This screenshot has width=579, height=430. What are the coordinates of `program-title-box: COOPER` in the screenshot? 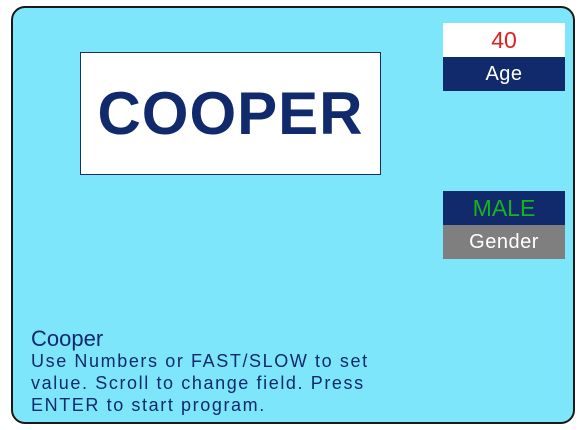 It's located at (230, 113).